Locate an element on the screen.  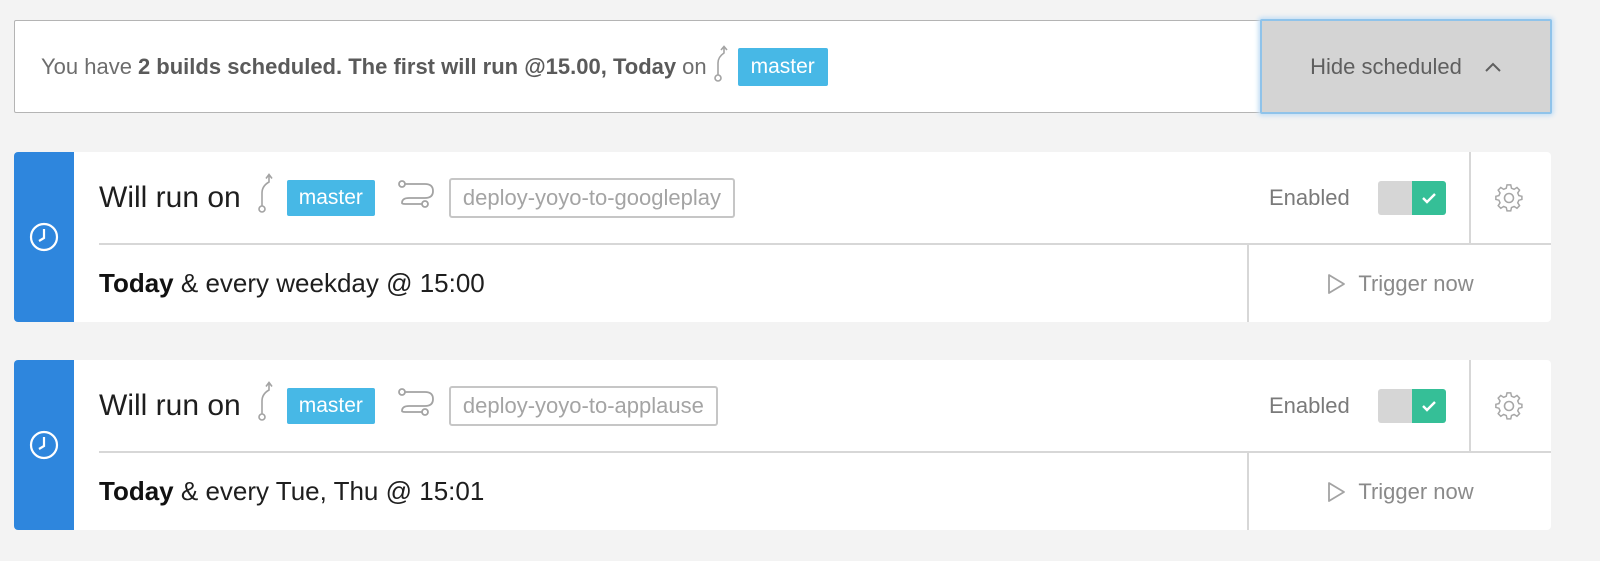
hide-scheduled-label: Hide scheduled is located at coordinates (1386, 66).